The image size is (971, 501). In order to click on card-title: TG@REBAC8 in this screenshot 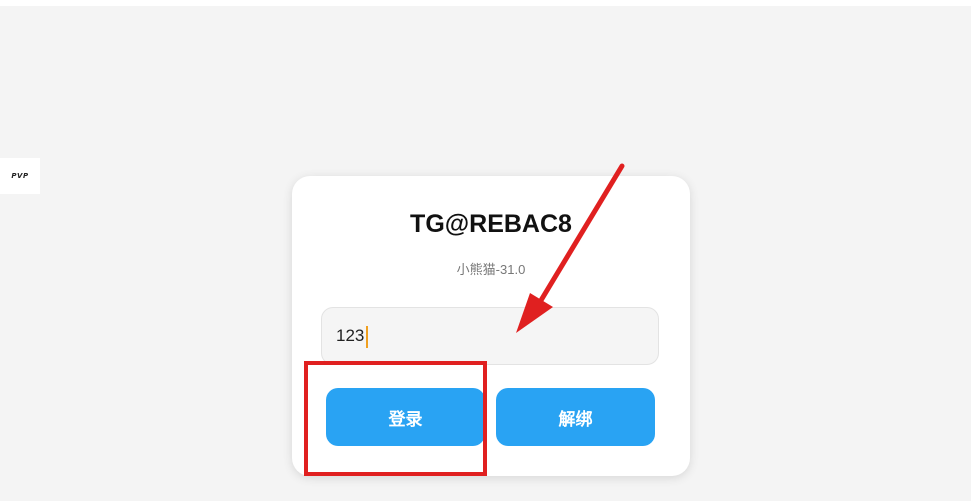, I will do `click(491, 224)`.